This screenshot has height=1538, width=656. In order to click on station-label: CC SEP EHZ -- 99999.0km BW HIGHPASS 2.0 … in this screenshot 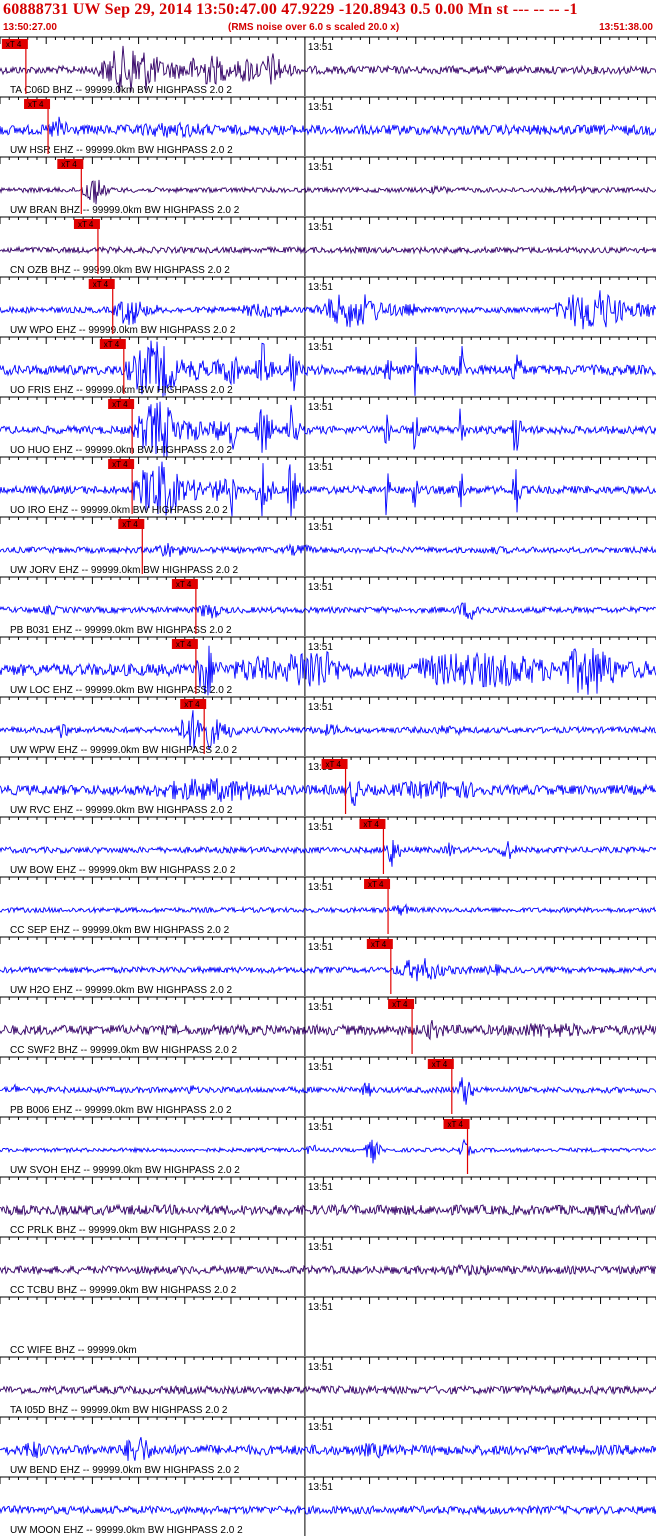, I will do `click(120, 930)`.